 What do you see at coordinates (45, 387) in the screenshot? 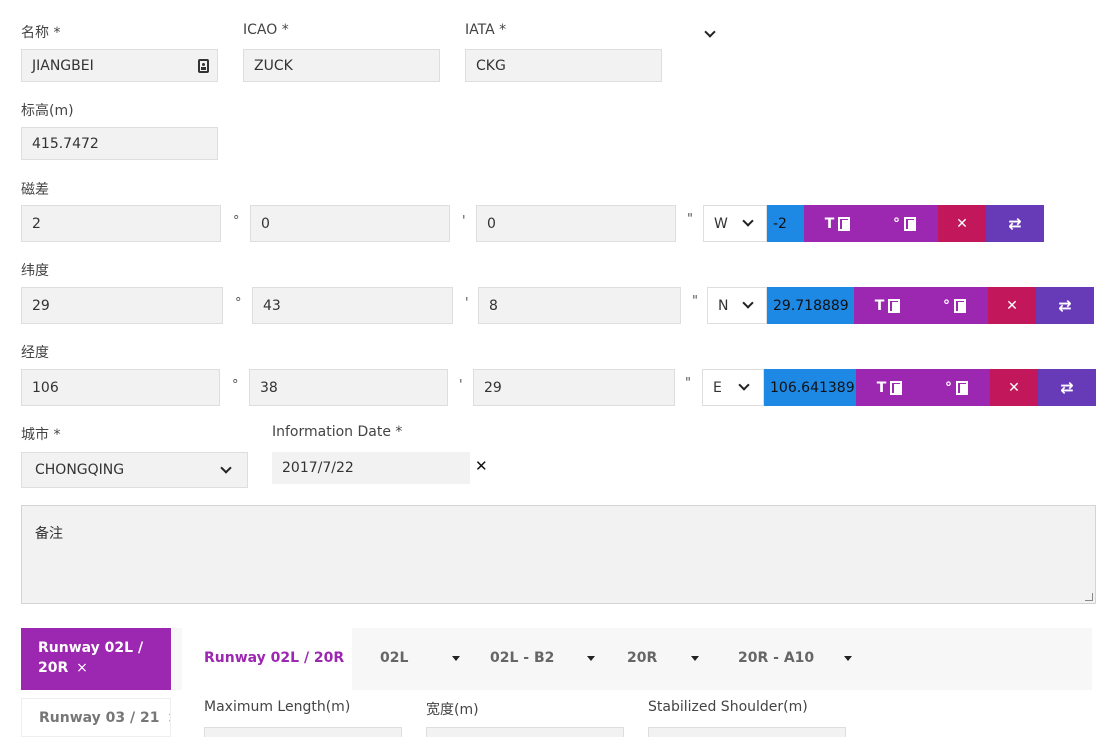
I see `longitude-deg-value: 106` at bounding box center [45, 387].